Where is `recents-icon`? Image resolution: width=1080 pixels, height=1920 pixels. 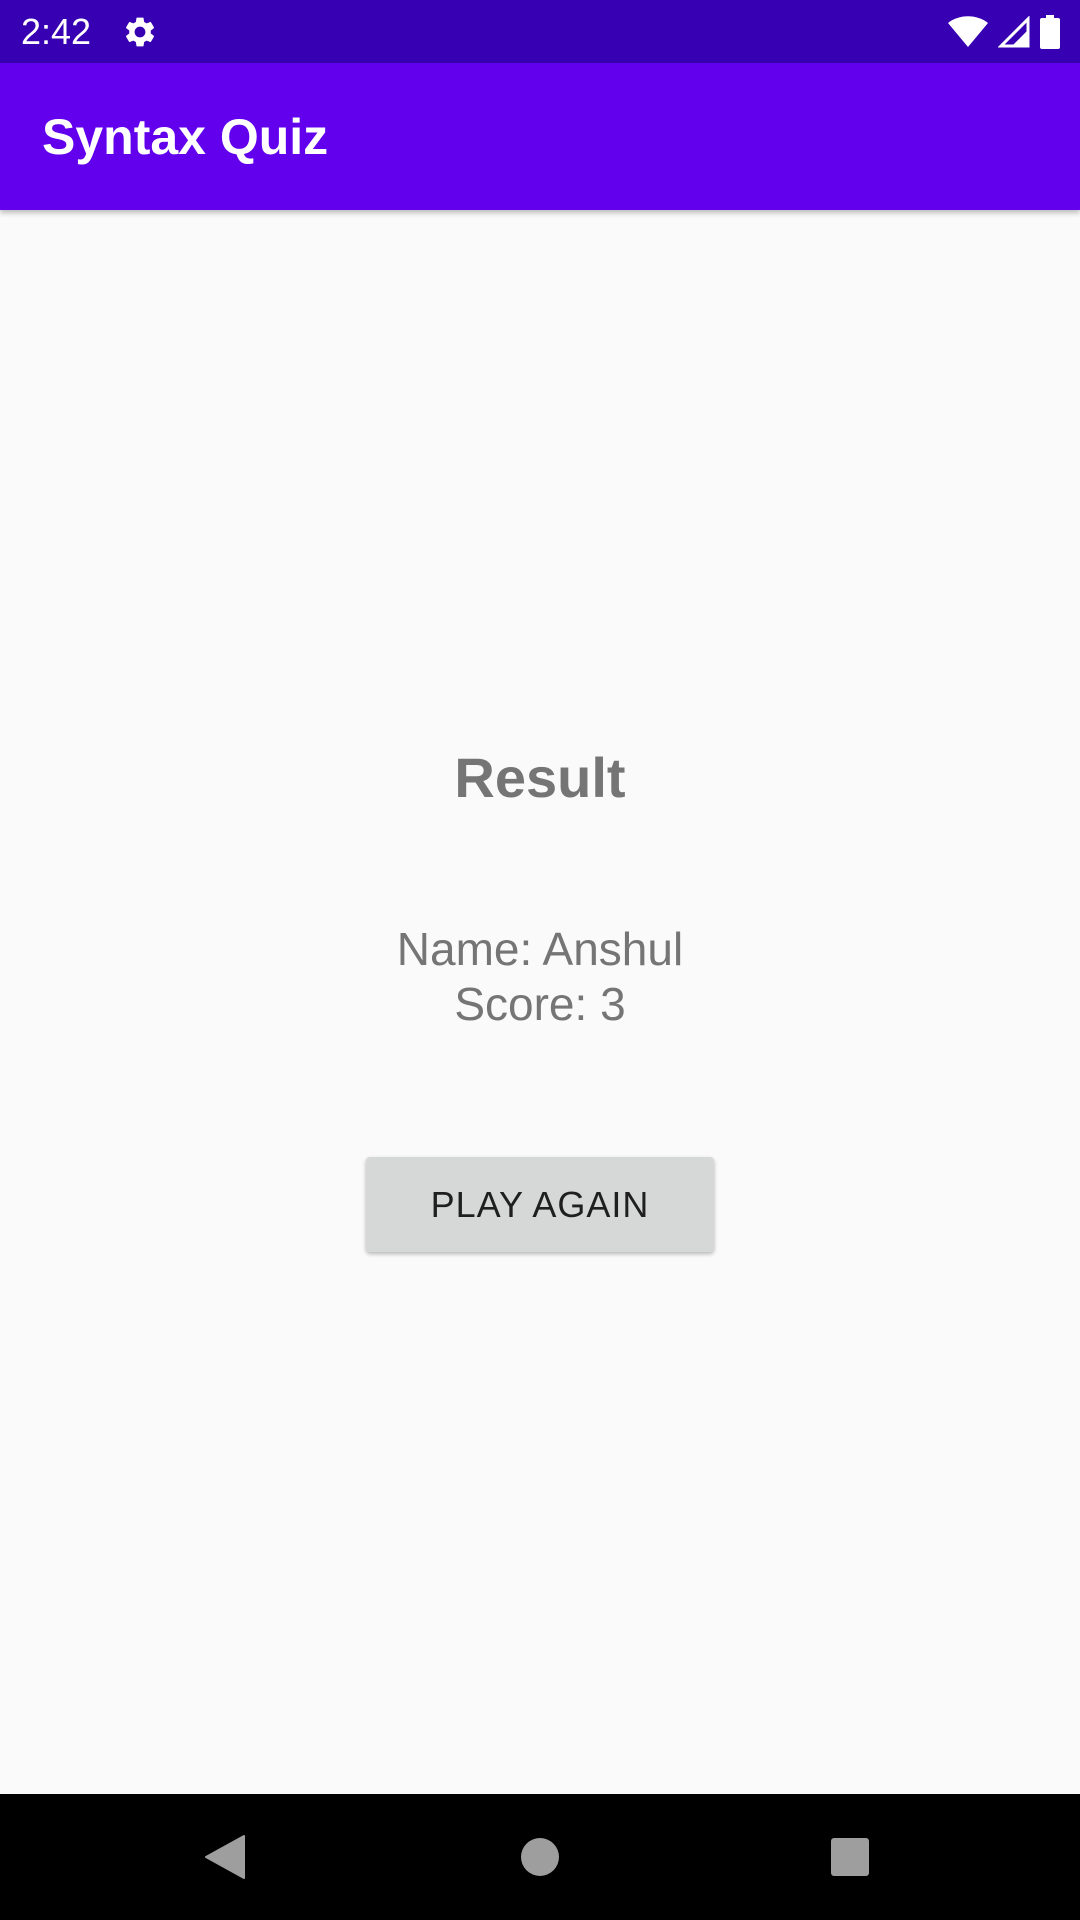 recents-icon is located at coordinates (850, 1857).